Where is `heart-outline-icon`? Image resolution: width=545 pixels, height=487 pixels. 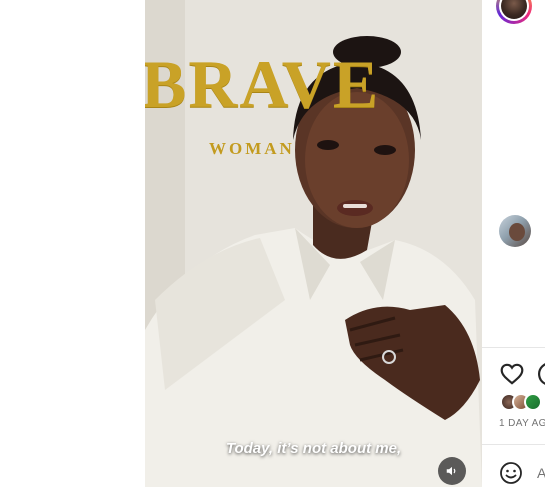
heart-outline-icon is located at coordinates (512, 374).